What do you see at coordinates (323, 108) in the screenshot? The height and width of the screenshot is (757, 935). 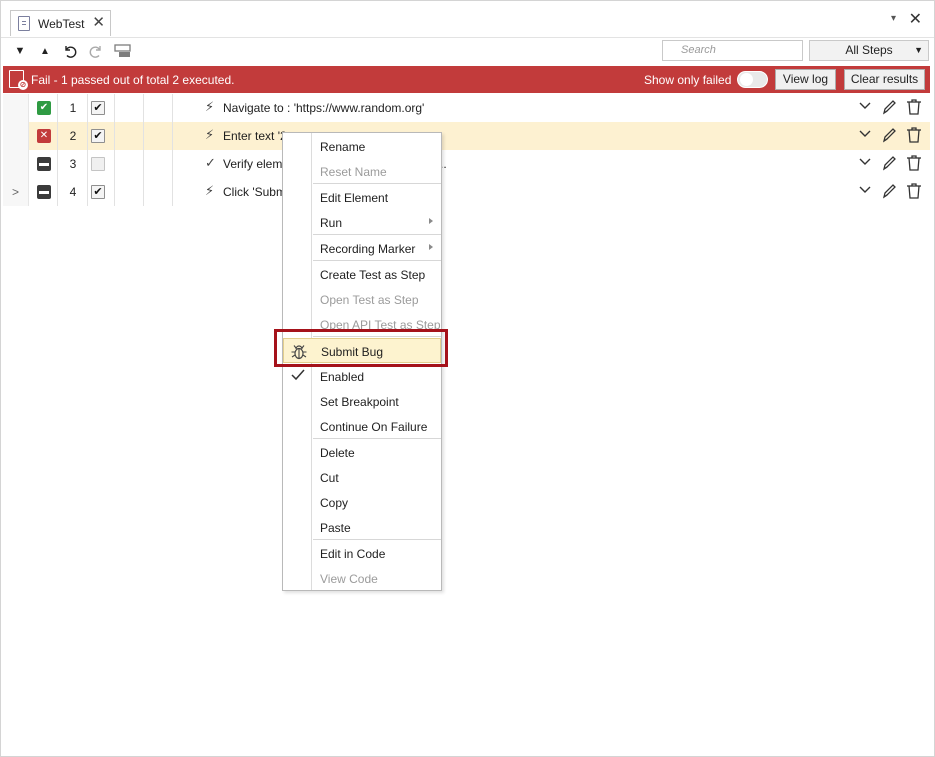 I see `step-description: Navigate to : 'https://www.random.org'` at bounding box center [323, 108].